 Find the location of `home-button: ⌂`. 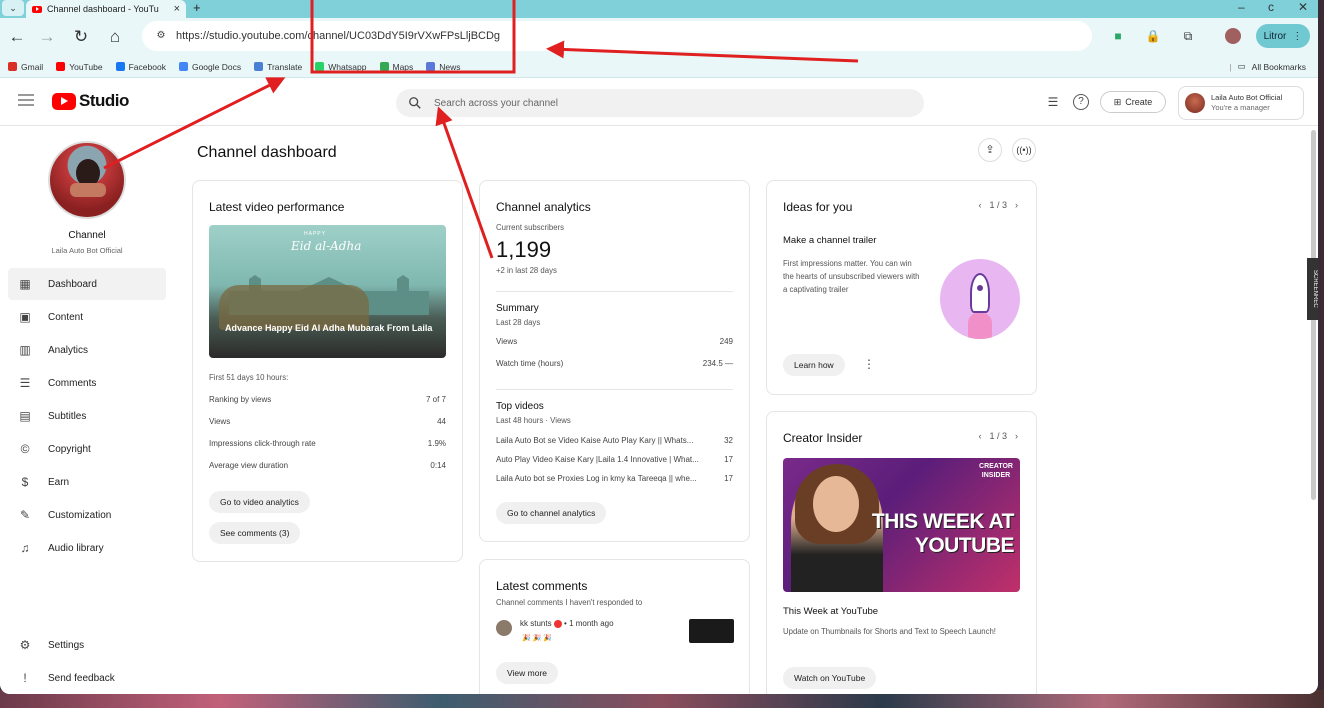

home-button: ⌂ is located at coordinates (115, 37).